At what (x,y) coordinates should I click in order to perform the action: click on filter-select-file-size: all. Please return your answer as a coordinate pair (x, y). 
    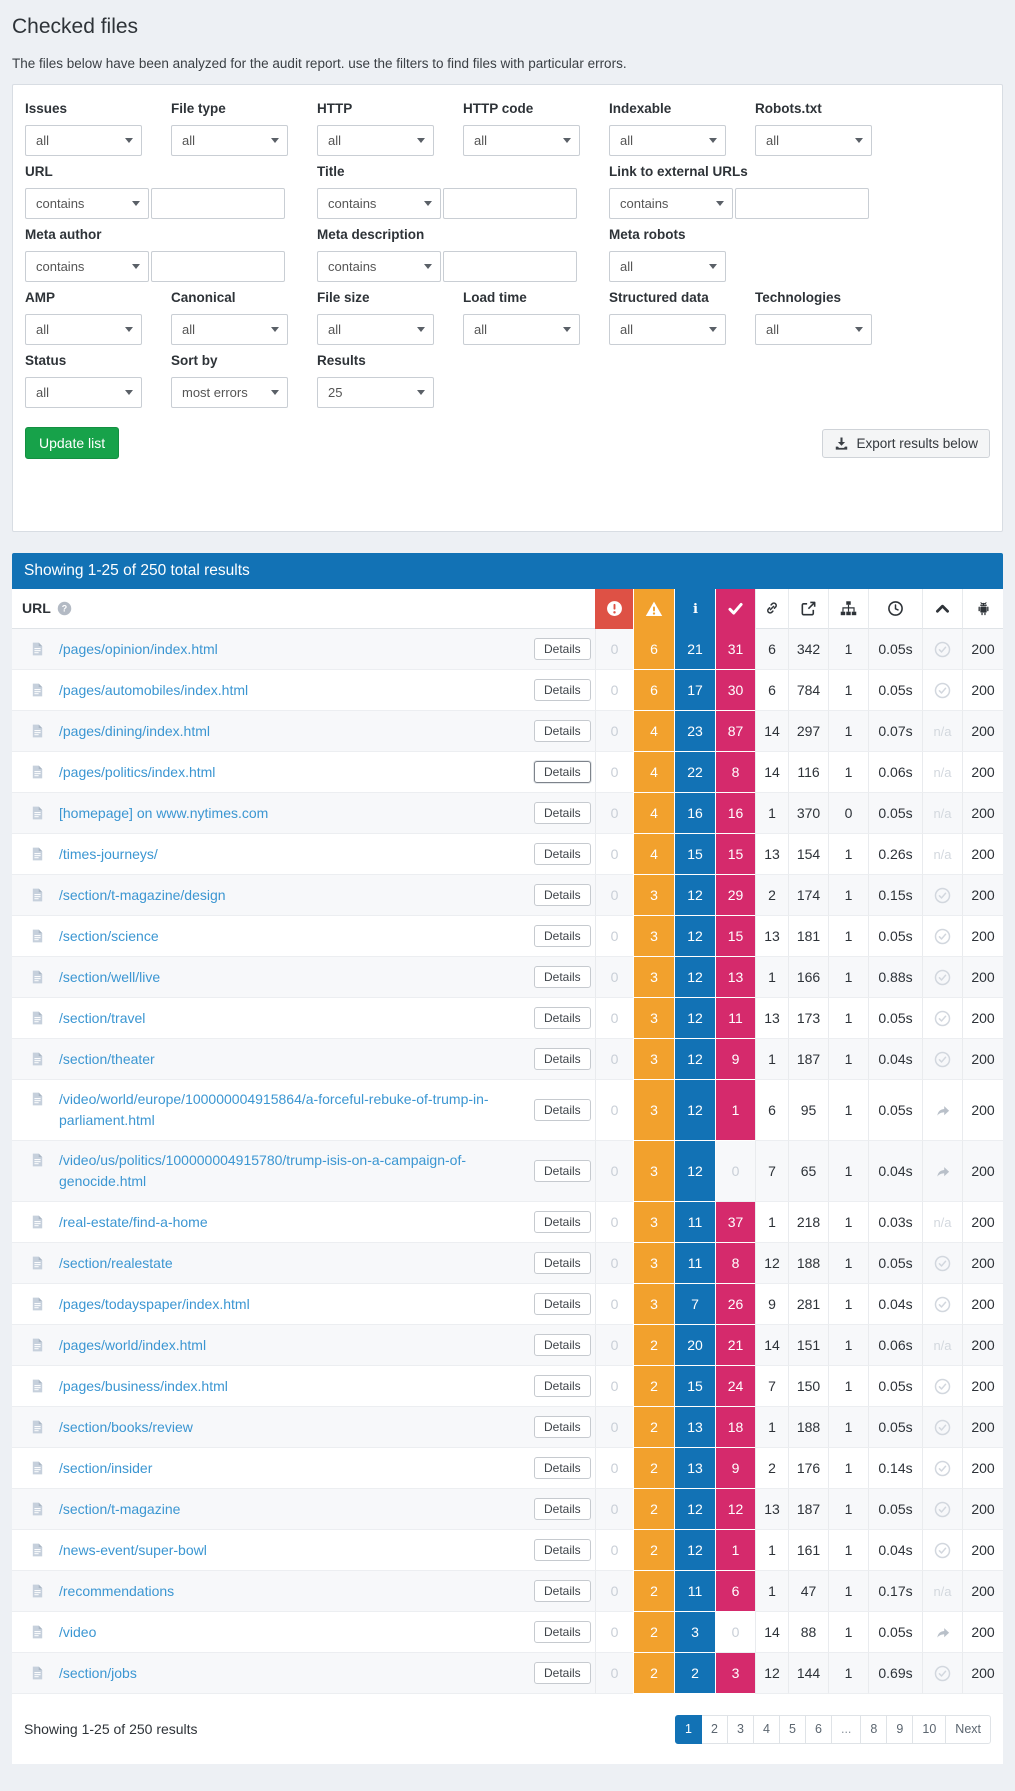
    Looking at the image, I should click on (375, 329).